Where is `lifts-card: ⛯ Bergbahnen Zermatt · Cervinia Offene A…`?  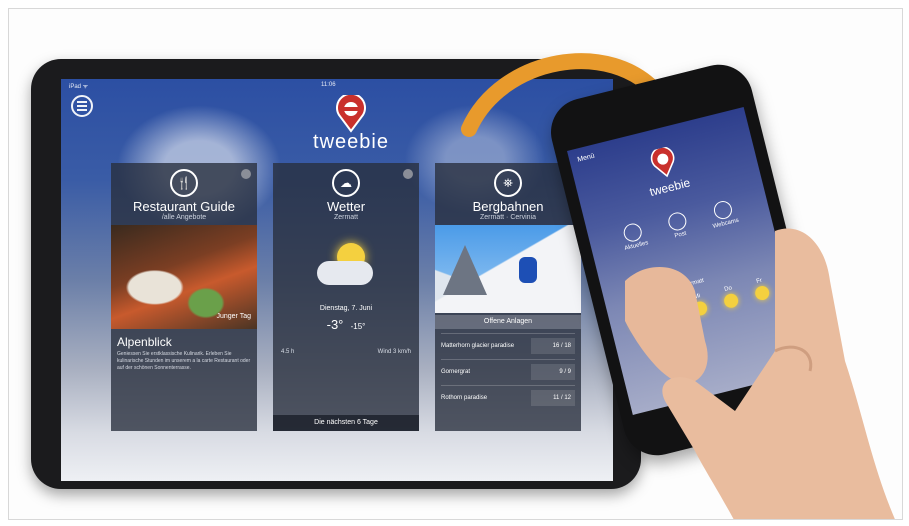
lifts-card: ⛯ Bergbahnen Zermatt · Cervinia Offene A… is located at coordinates (508, 297).